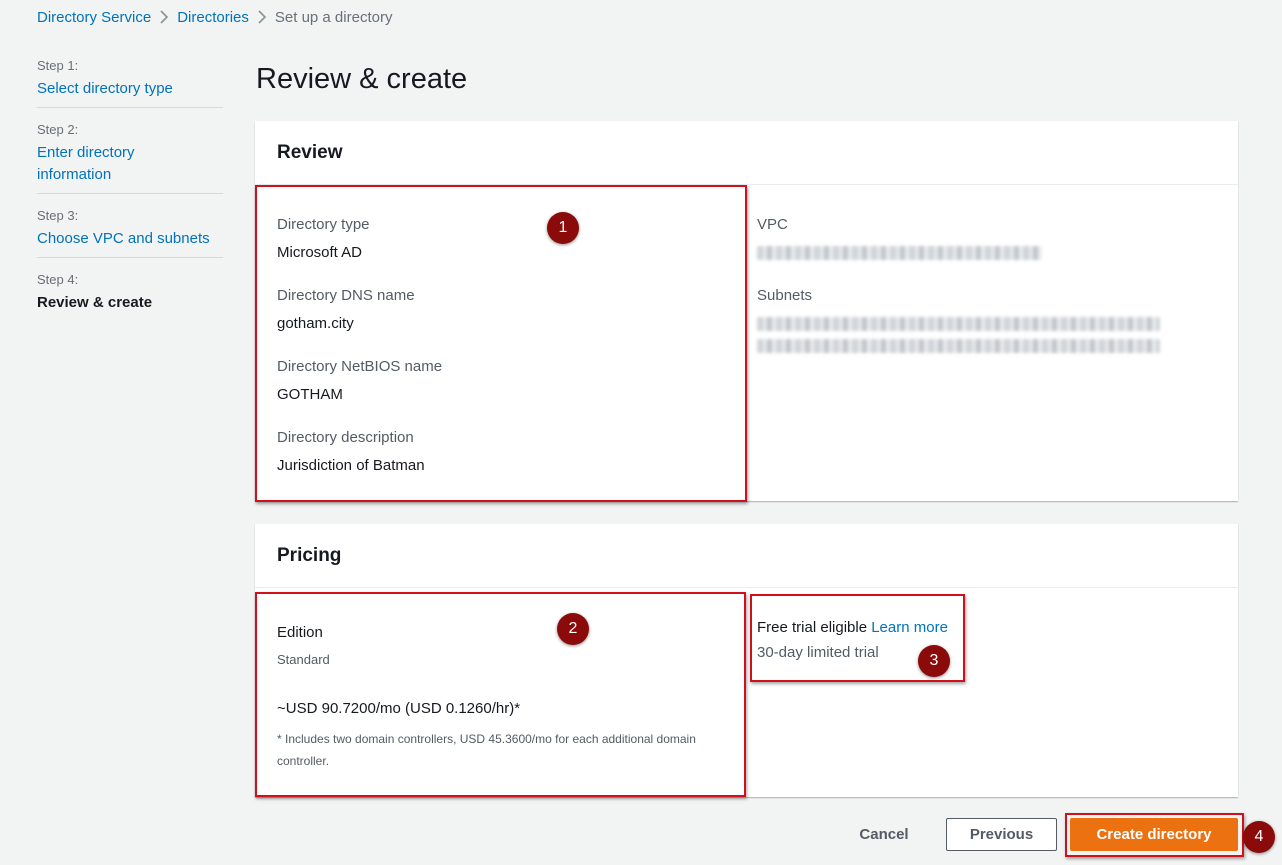 This screenshot has width=1282, height=865. Describe the element at coordinates (812, 627) in the screenshot. I see `free-trial-eligible-text: Free trial eligible` at that location.